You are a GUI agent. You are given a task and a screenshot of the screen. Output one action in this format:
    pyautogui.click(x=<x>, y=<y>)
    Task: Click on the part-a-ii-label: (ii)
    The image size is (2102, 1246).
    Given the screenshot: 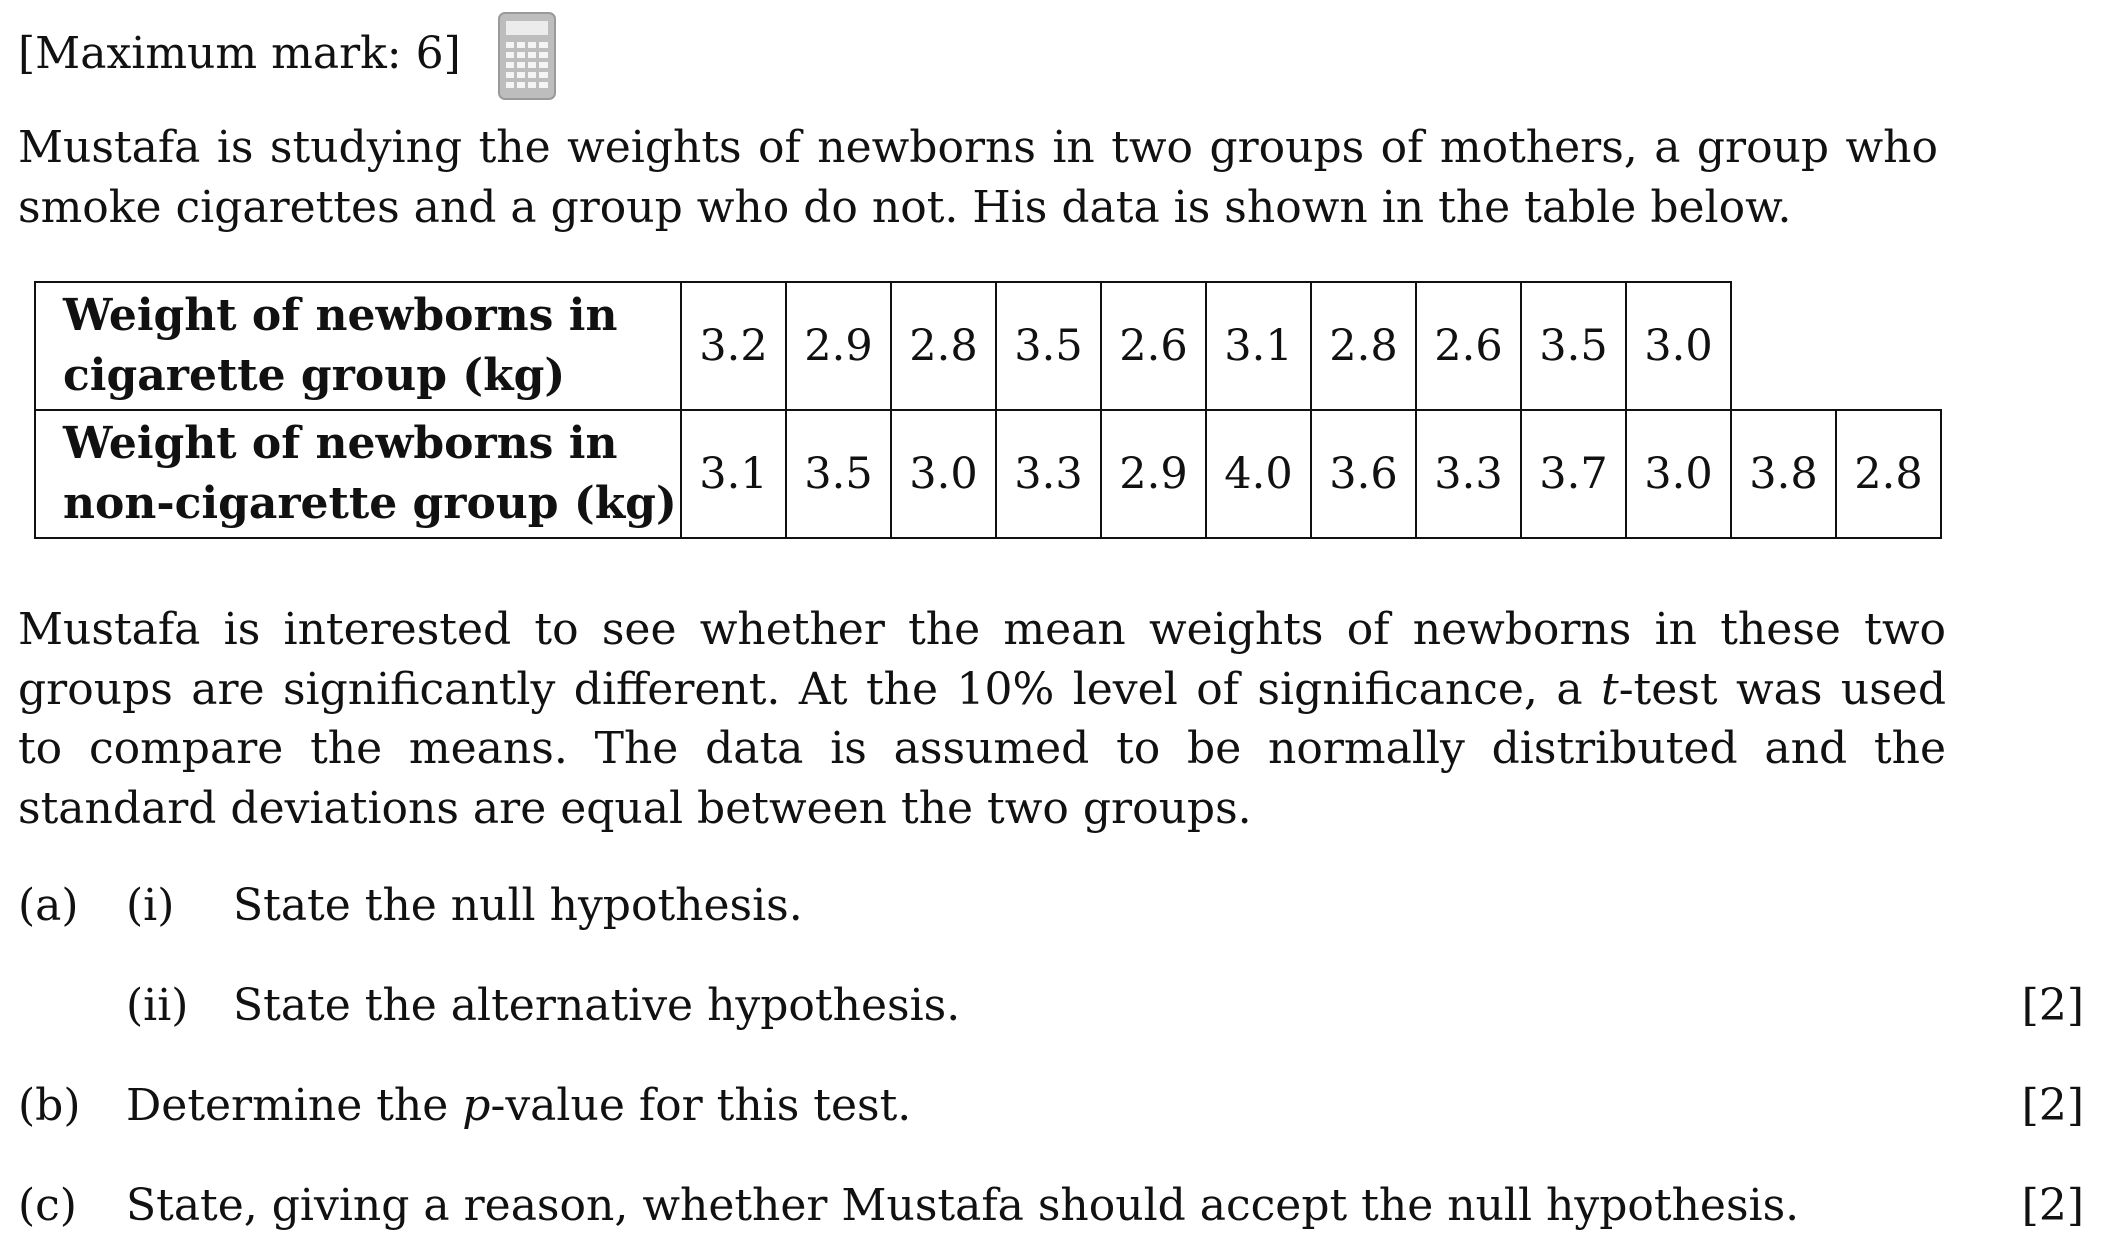 What is the action you would take?
    pyautogui.click(x=157, y=1005)
    